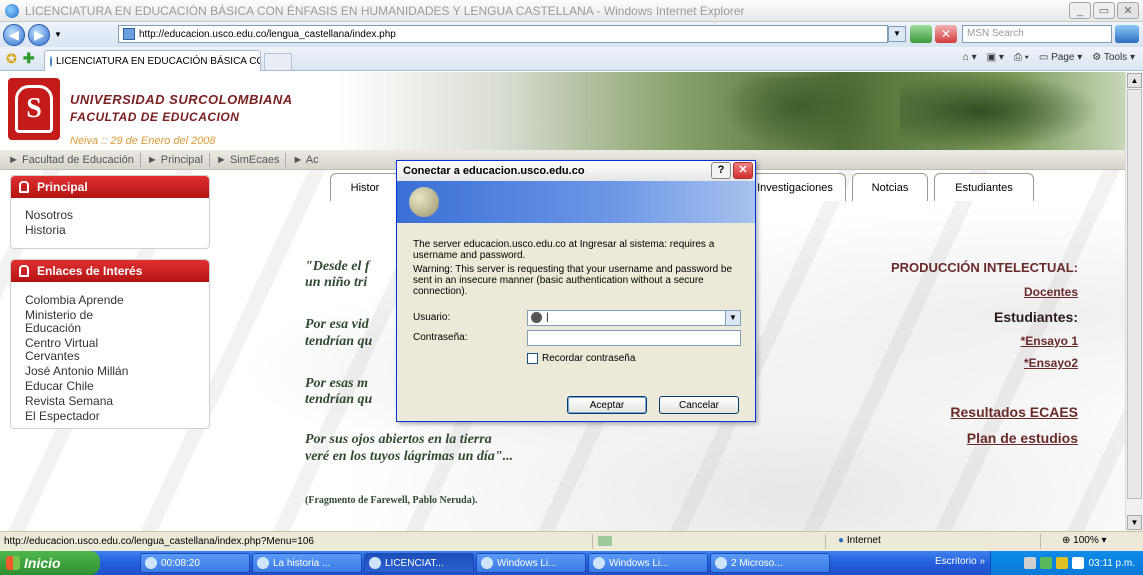 This screenshot has width=1143, height=575. I want to click on zoom-control: ⊕ 100% ▾, so click(1084, 540).